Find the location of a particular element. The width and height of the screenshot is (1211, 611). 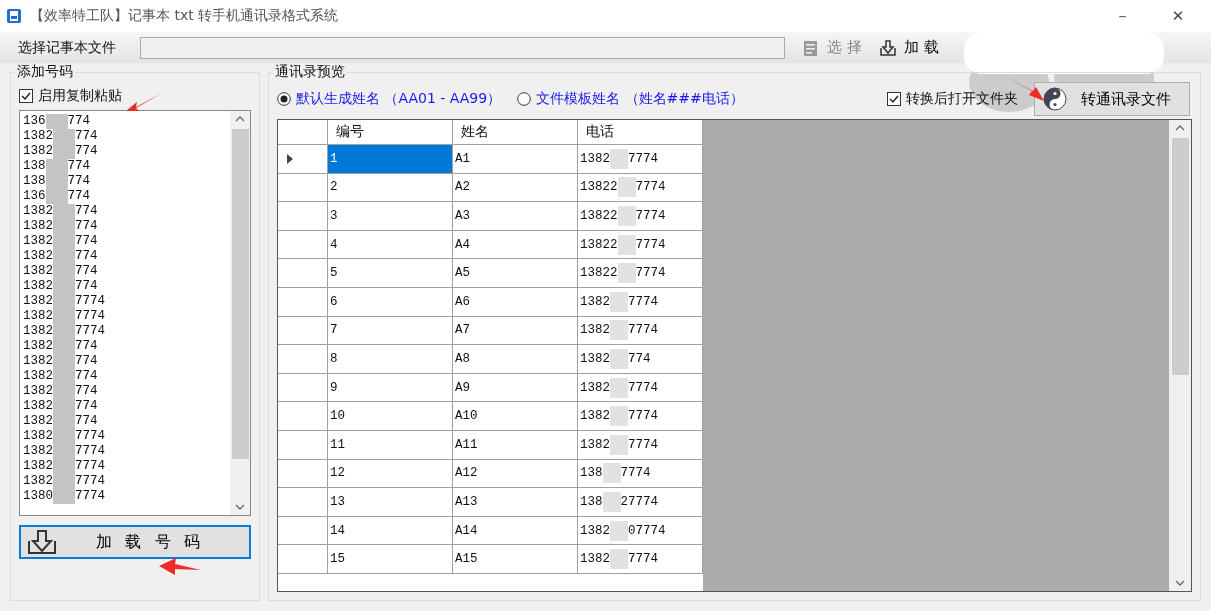

close-button: ✕ is located at coordinates (1178, 16).